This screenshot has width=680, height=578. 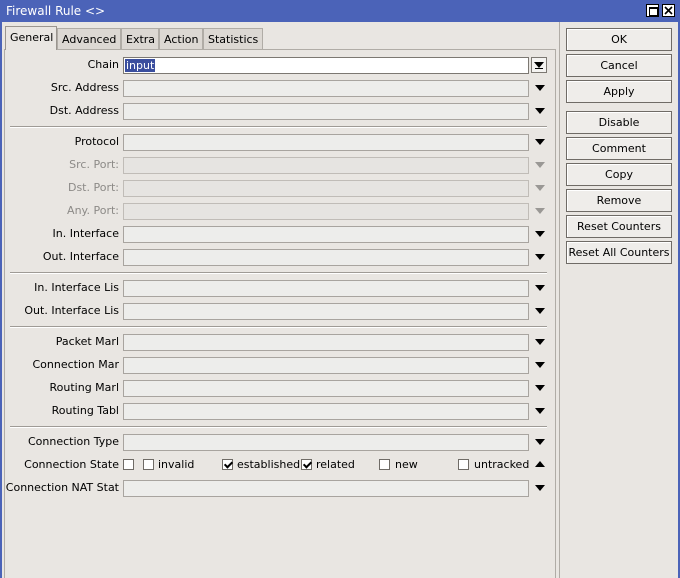 I want to click on src-address-label: Src. Address, so click(x=84, y=87).